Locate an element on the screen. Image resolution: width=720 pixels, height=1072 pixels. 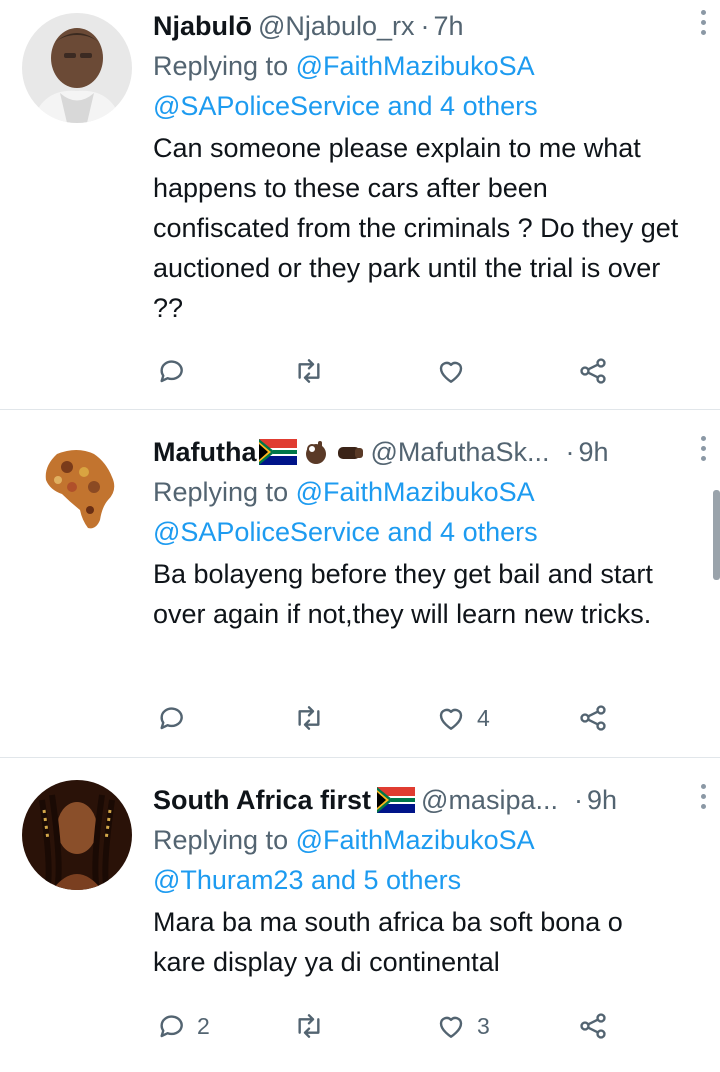
tweet-header: Njabulō @Njabulo_rx · 7h is located at coordinates (416, 26).